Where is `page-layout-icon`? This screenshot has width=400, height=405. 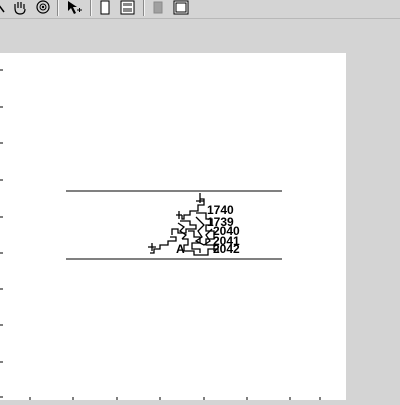 page-layout-icon is located at coordinates (128, 8).